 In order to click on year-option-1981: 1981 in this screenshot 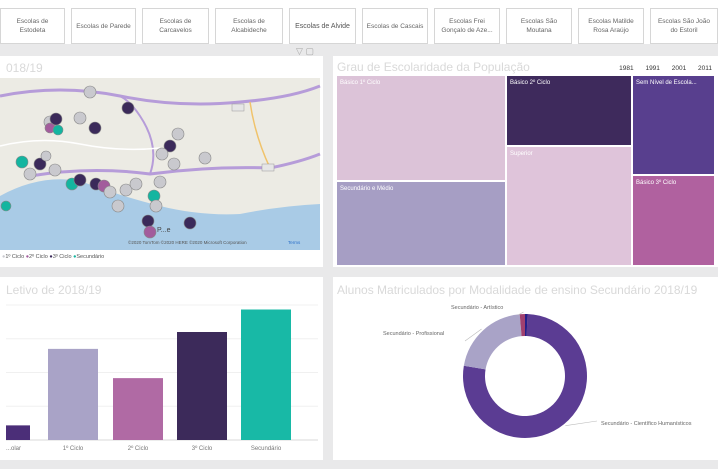, I will do `click(626, 68)`.